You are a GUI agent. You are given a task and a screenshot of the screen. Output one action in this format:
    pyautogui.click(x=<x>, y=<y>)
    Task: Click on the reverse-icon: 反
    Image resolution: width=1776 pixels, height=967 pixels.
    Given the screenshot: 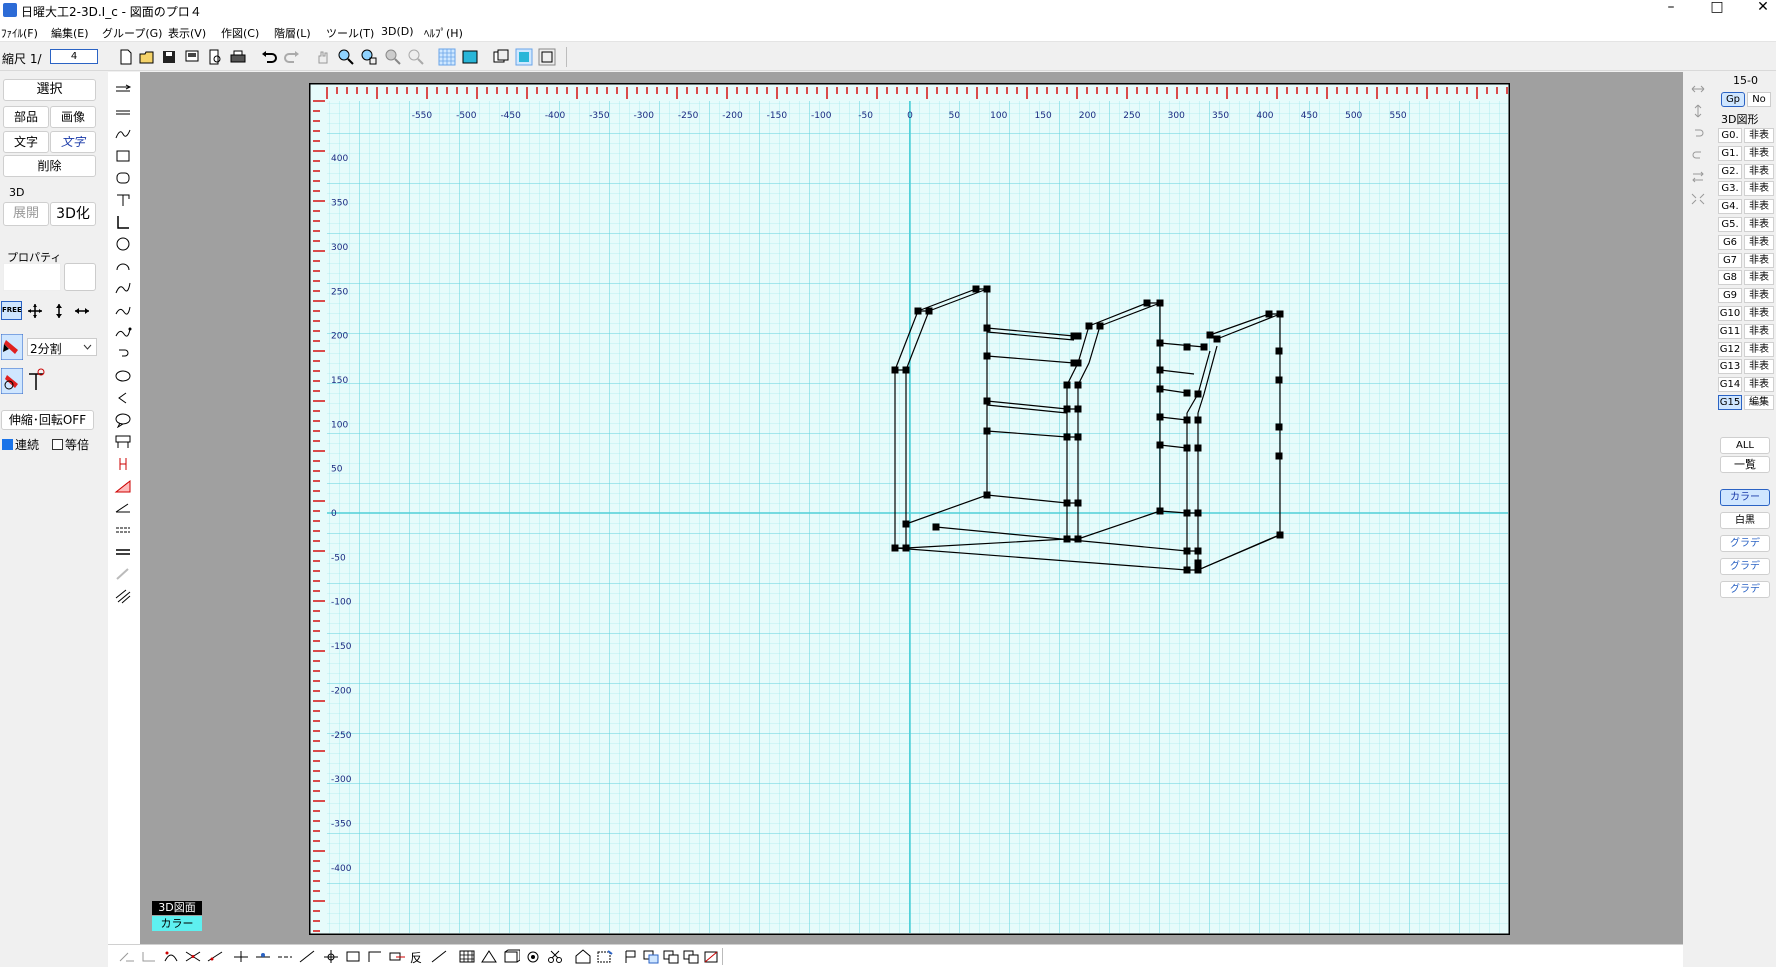 What is the action you would take?
    pyautogui.click(x=419, y=957)
    